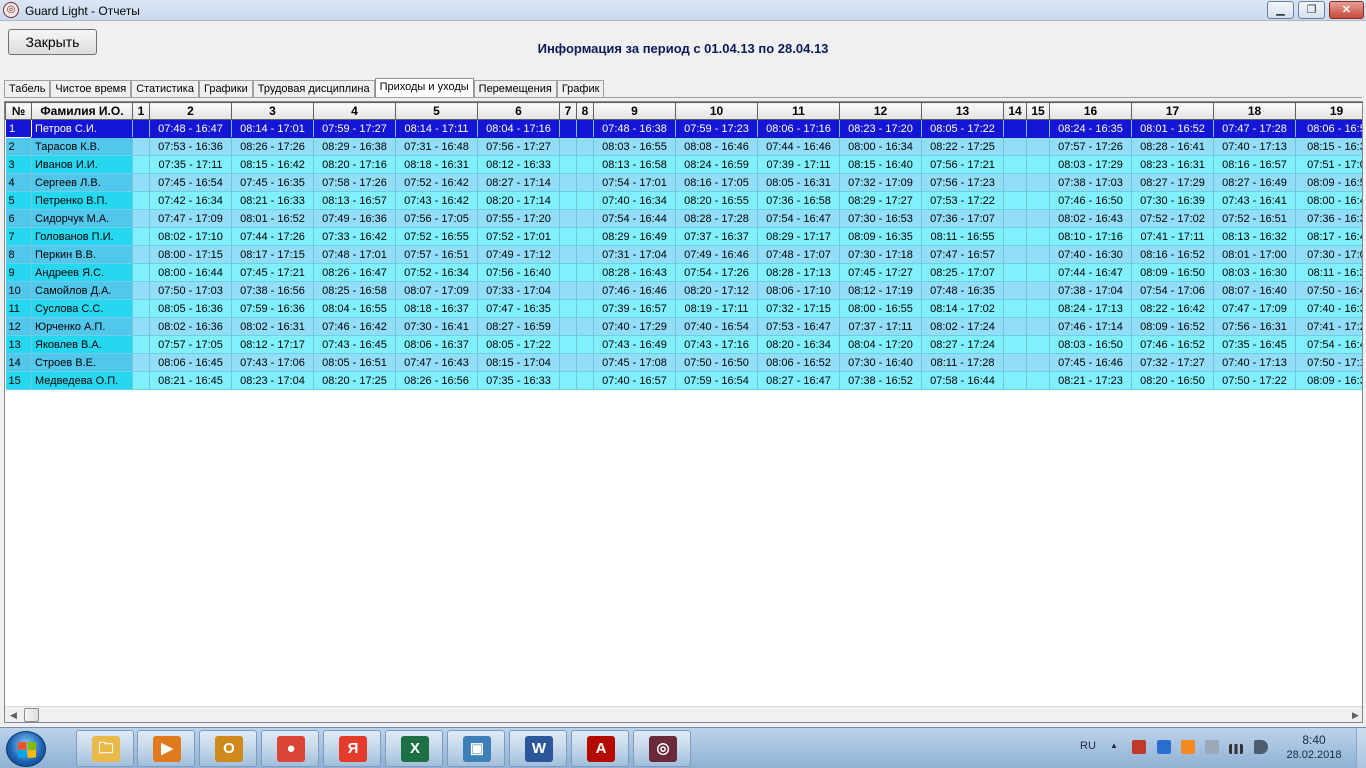  What do you see at coordinates (1090, 200) in the screenshot?
I see `day-cell: 07:46 - 16:50` at bounding box center [1090, 200].